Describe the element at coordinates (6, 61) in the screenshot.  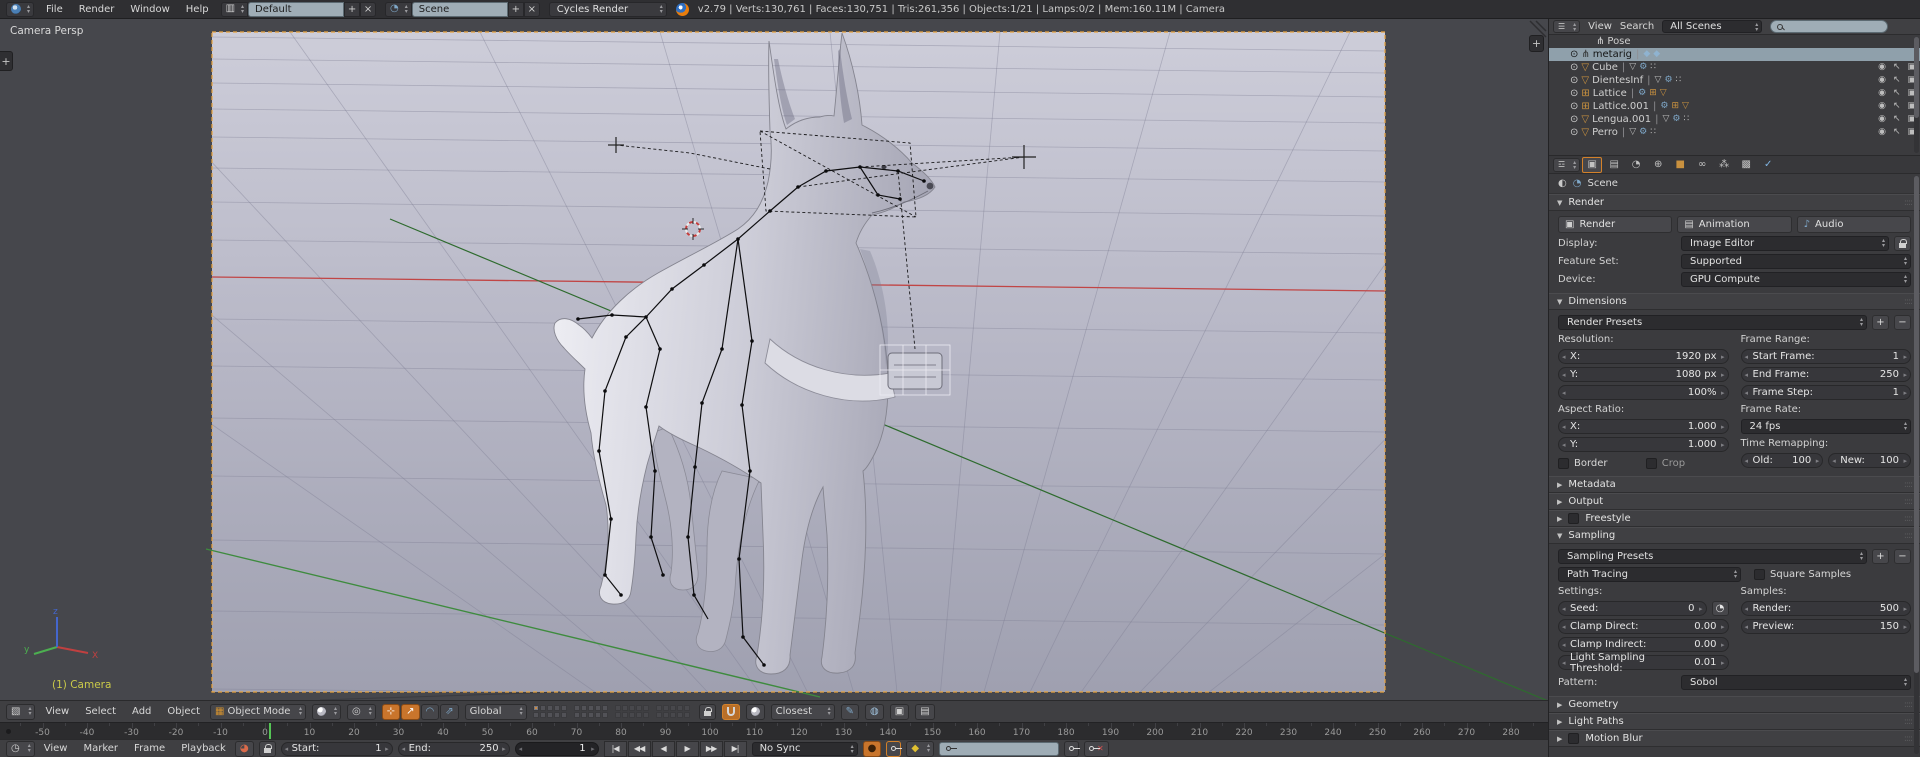
I see `tool-shelf-expand-button: +` at that location.